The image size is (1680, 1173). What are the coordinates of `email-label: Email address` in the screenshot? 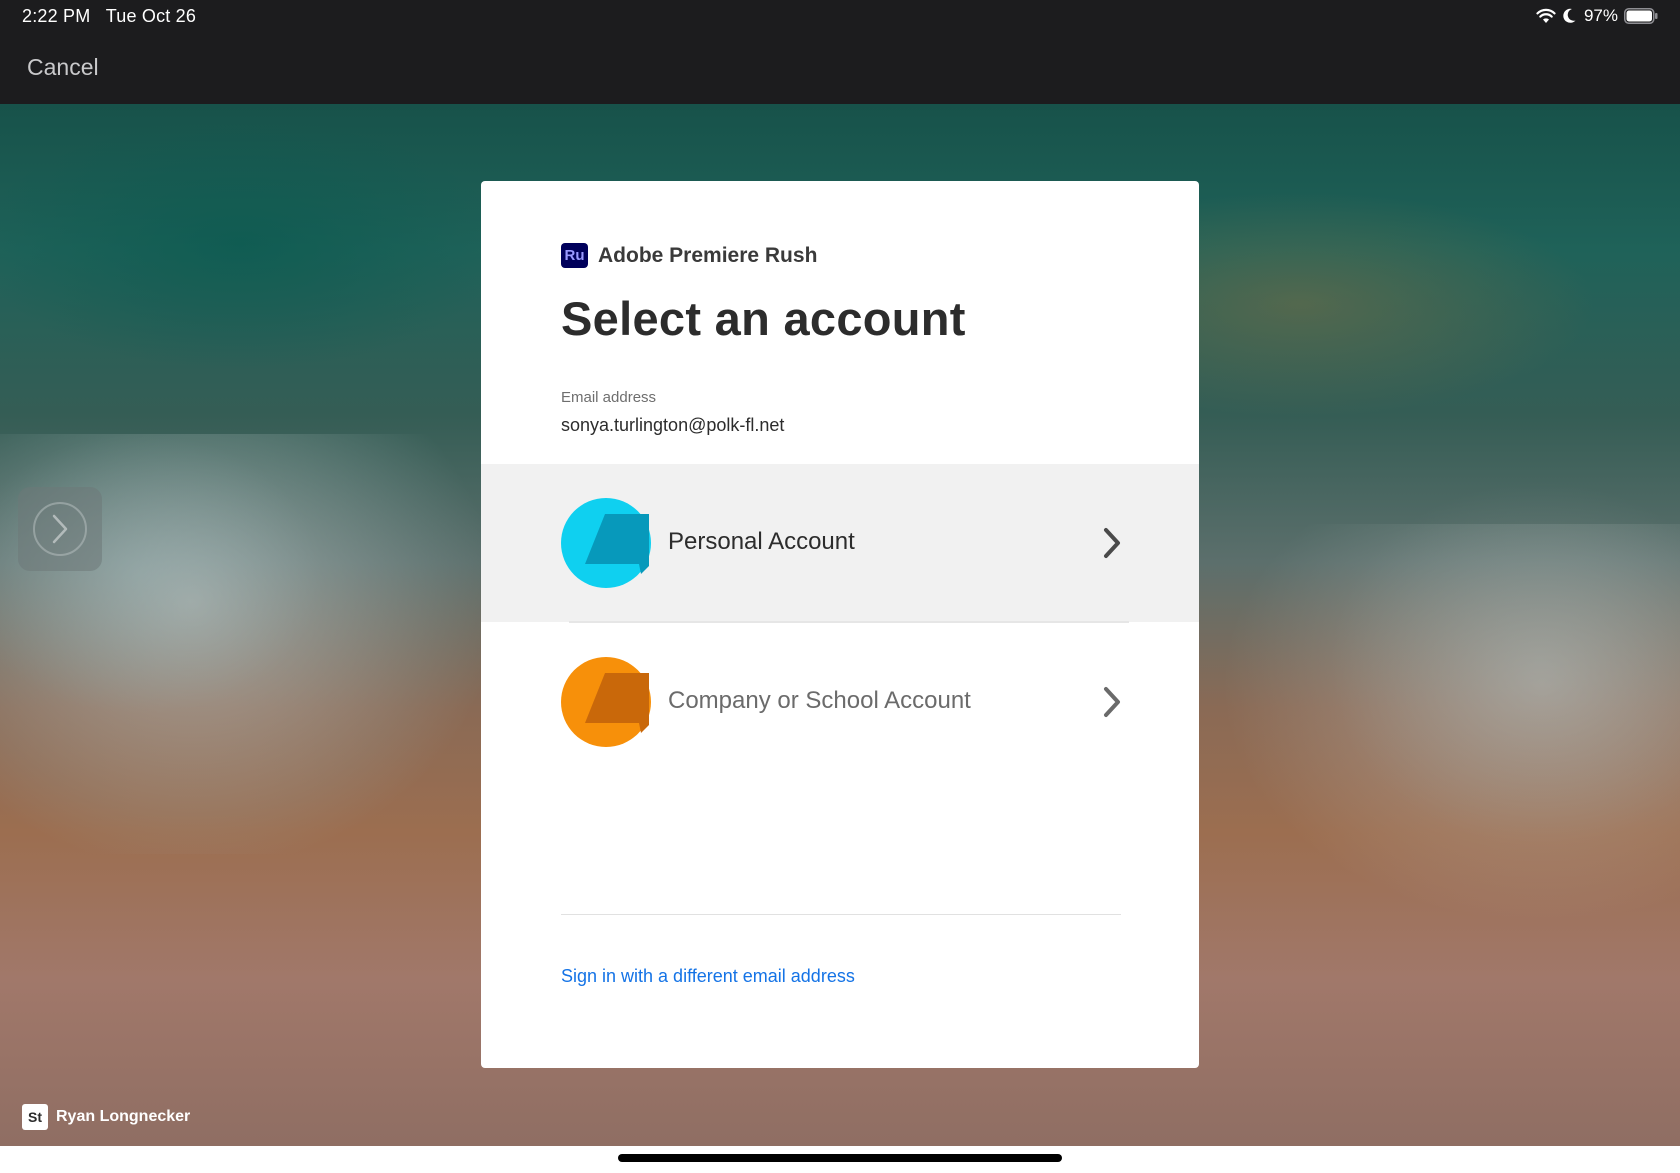 It's located at (609, 397).